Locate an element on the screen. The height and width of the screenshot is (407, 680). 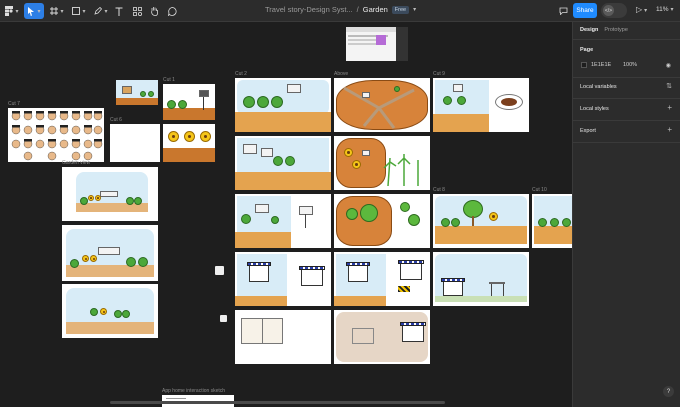
frame-above is located at coordinates (382, 105).